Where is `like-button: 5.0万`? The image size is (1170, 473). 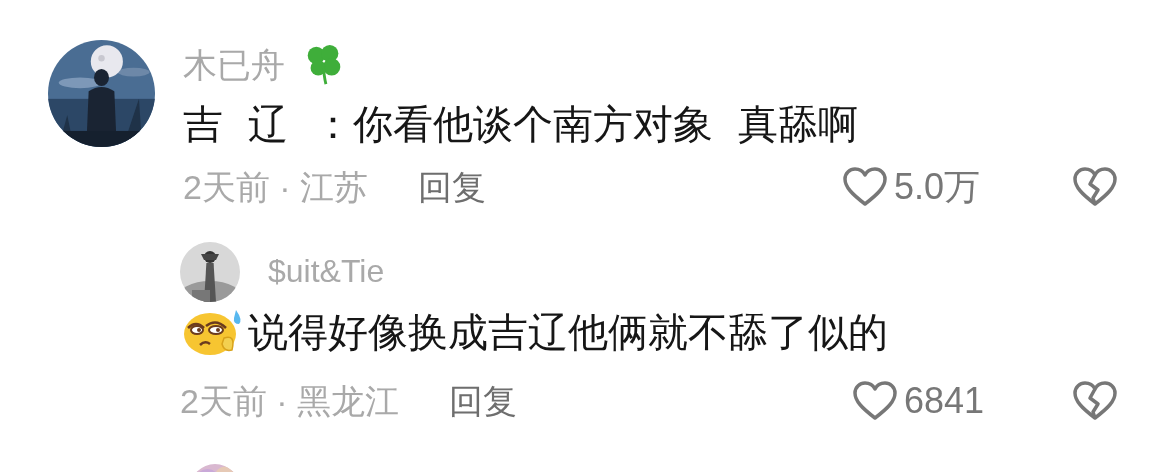 like-button: 5.0万 is located at coordinates (957, 187).